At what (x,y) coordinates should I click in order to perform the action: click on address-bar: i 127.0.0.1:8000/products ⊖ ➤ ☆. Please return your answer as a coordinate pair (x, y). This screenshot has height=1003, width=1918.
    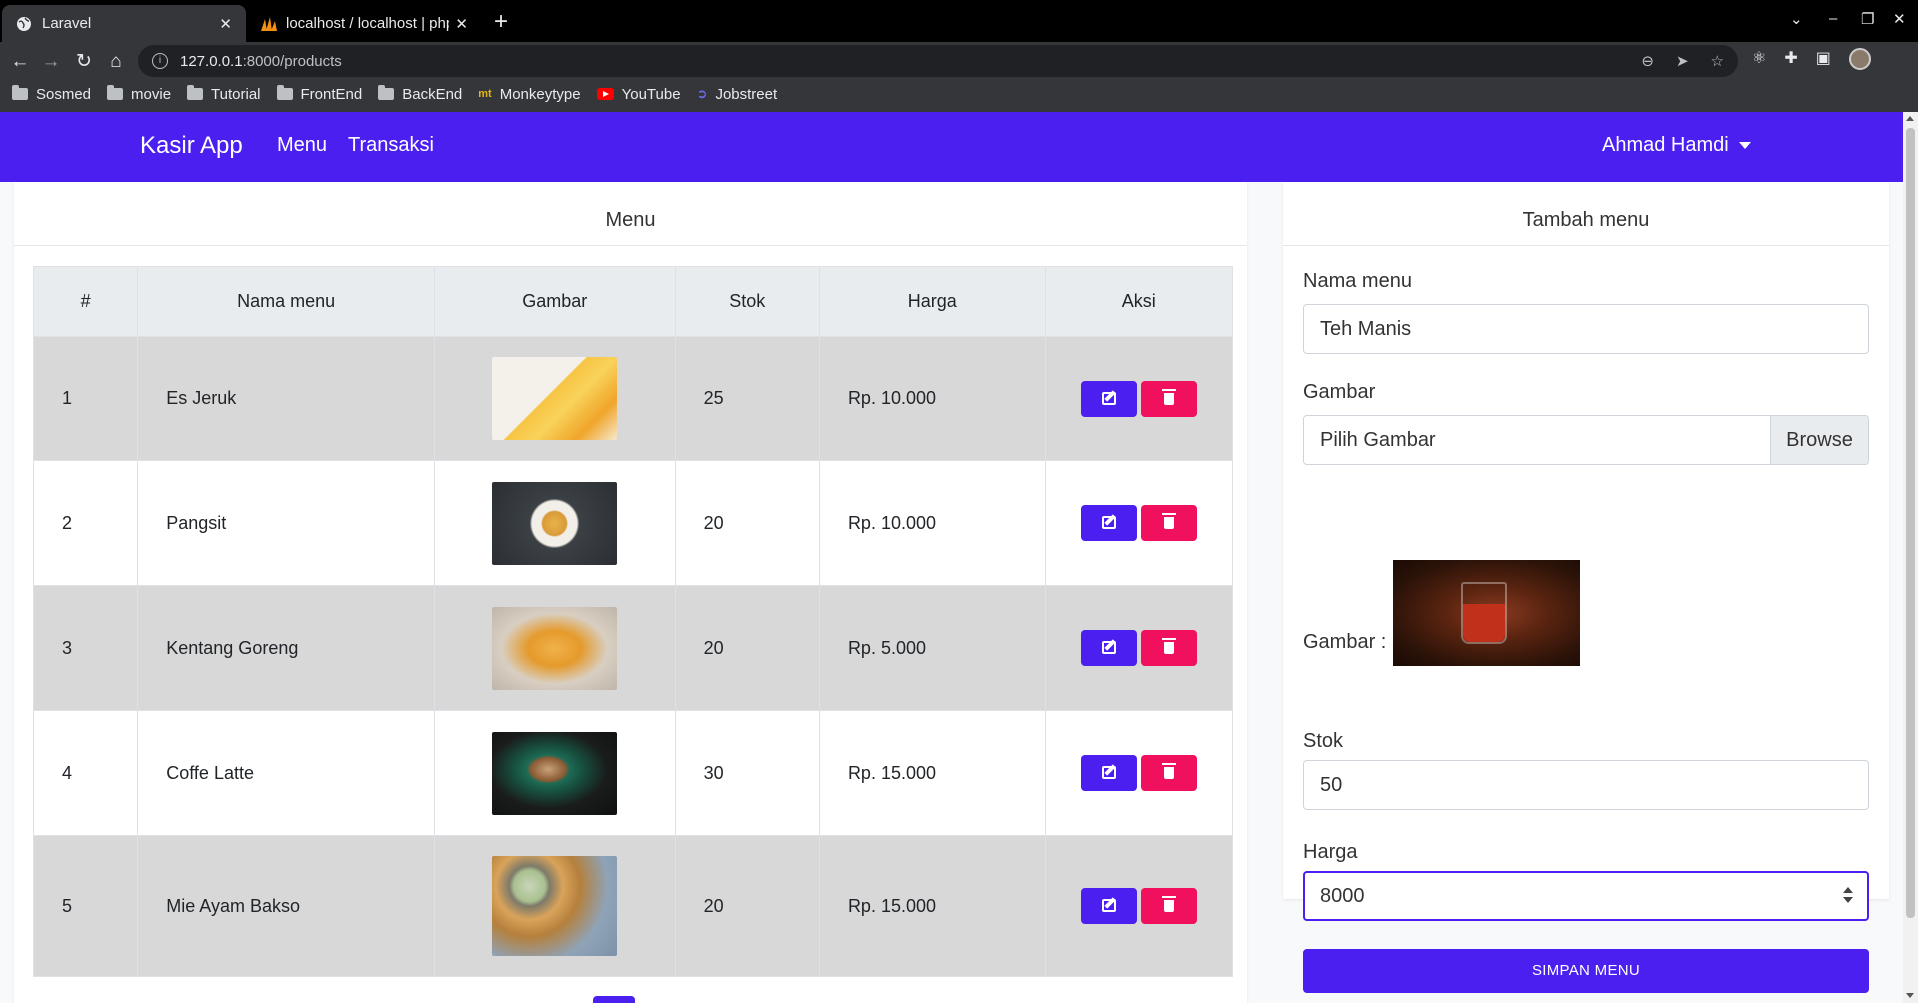
    Looking at the image, I should click on (938, 61).